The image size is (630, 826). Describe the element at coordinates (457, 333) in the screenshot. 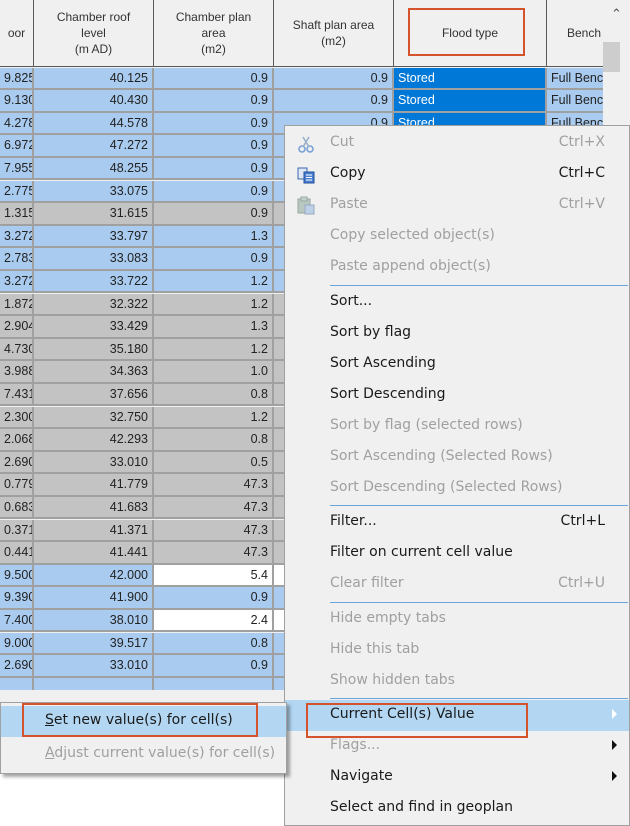

I see `menu-item-sort-by-flag: Sort by flag` at that location.